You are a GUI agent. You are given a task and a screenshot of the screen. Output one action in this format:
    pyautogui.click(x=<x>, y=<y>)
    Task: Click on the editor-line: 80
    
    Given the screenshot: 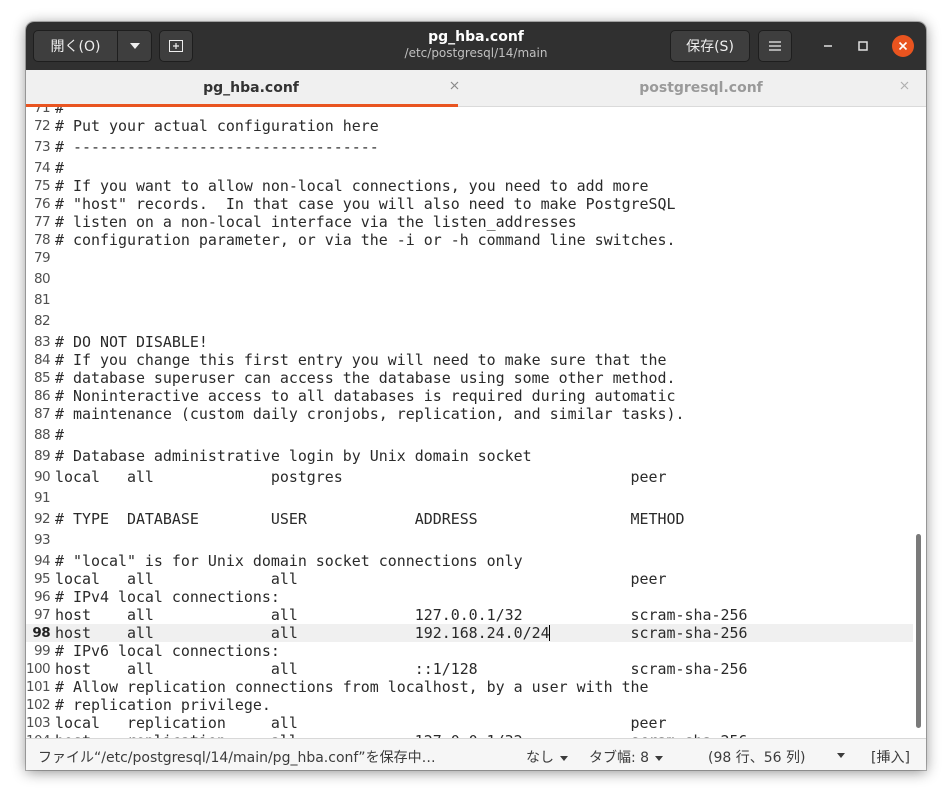 What is the action you would take?
    pyautogui.click(x=469, y=279)
    